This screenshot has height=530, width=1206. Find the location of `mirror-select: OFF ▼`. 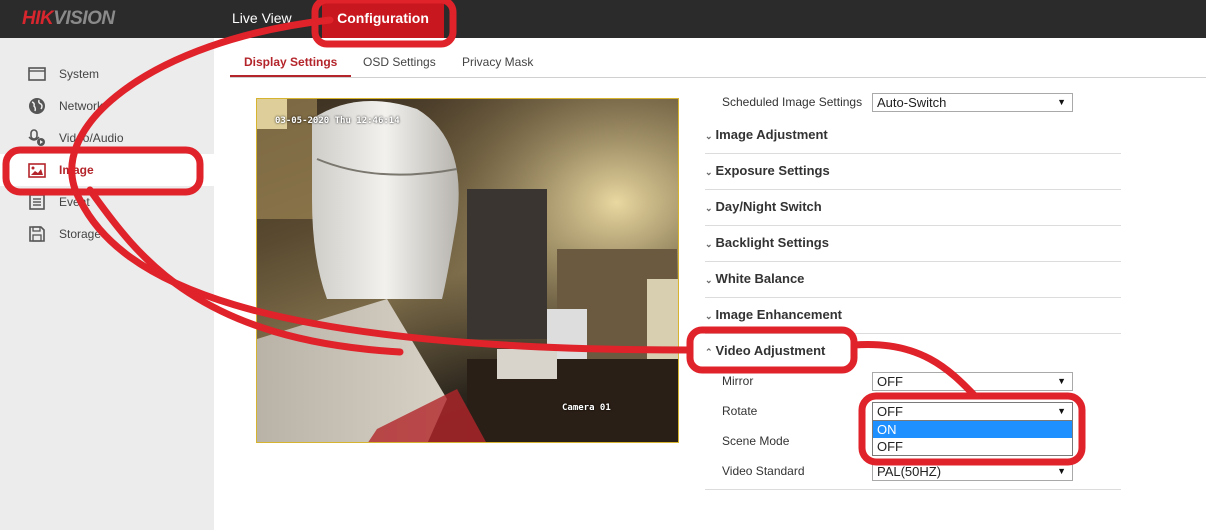

mirror-select: OFF ▼ is located at coordinates (972, 381).